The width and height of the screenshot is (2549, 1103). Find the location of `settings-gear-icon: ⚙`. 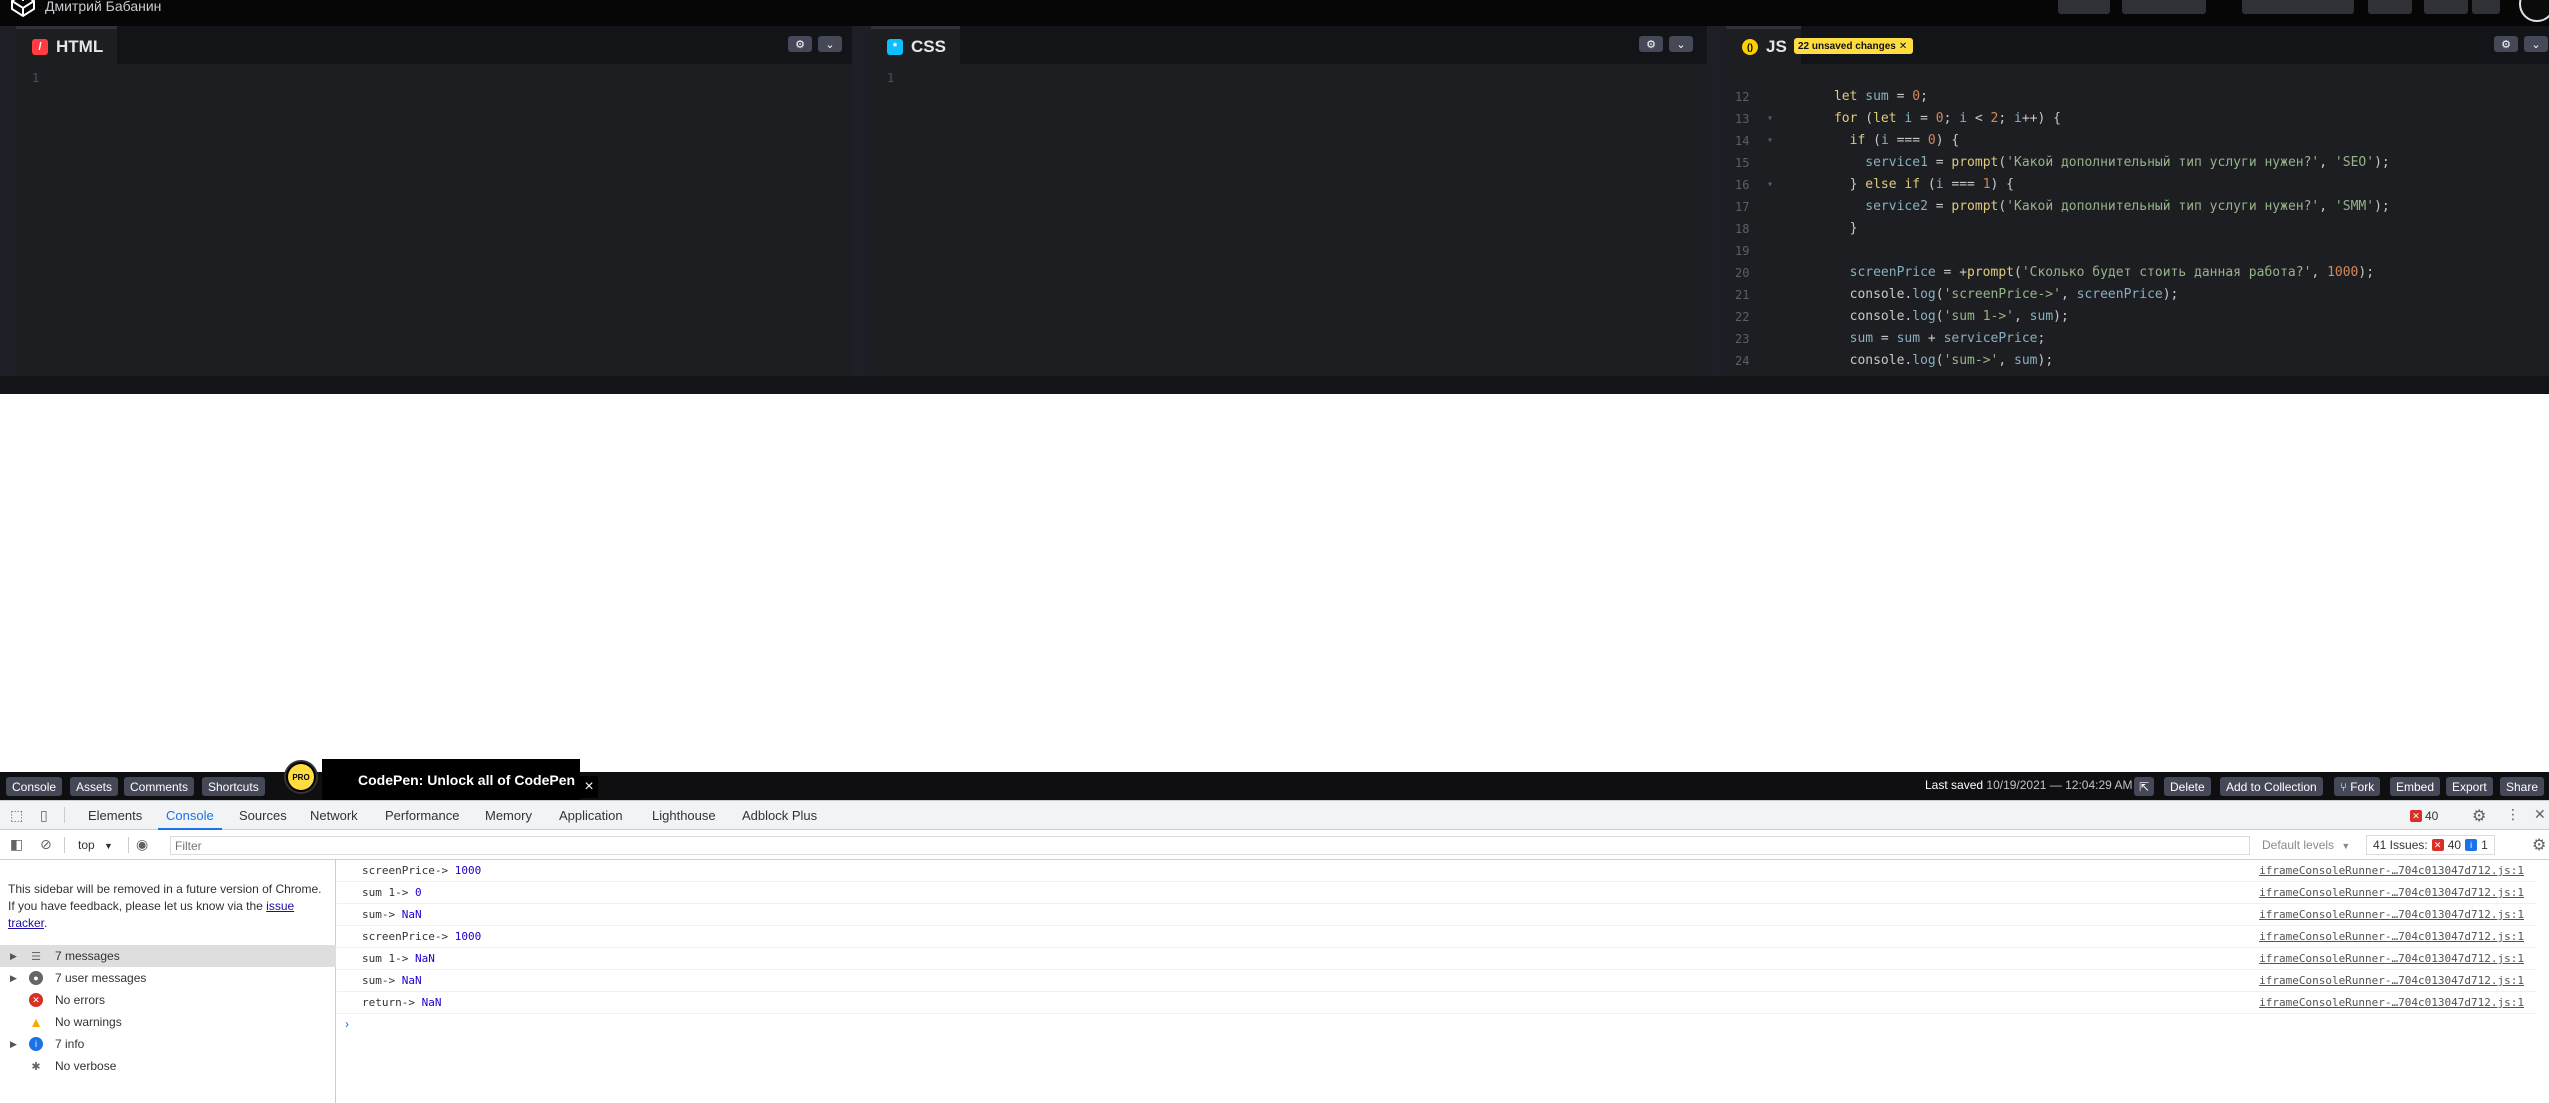

settings-gear-icon: ⚙ is located at coordinates (2479, 816).